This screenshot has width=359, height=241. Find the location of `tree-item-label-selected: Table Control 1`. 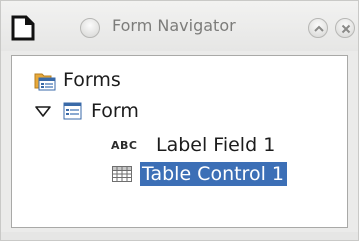

tree-item-label-selected: Table Control 1 is located at coordinates (213, 174).